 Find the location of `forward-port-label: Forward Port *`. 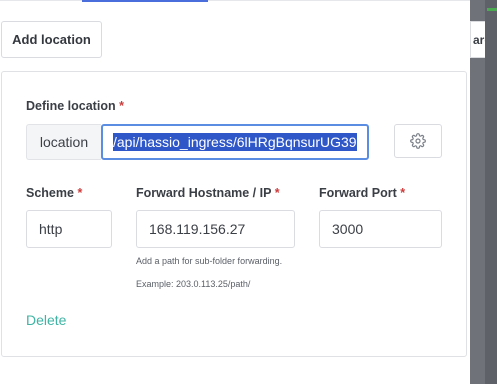

forward-port-label: Forward Port * is located at coordinates (362, 193).